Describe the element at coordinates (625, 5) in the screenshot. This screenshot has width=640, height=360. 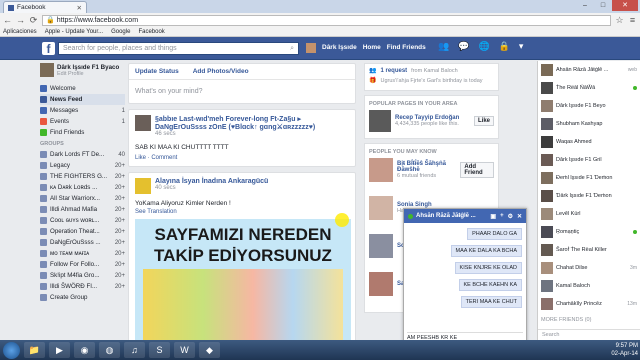
I see `close-window-icon: ✕` at that location.